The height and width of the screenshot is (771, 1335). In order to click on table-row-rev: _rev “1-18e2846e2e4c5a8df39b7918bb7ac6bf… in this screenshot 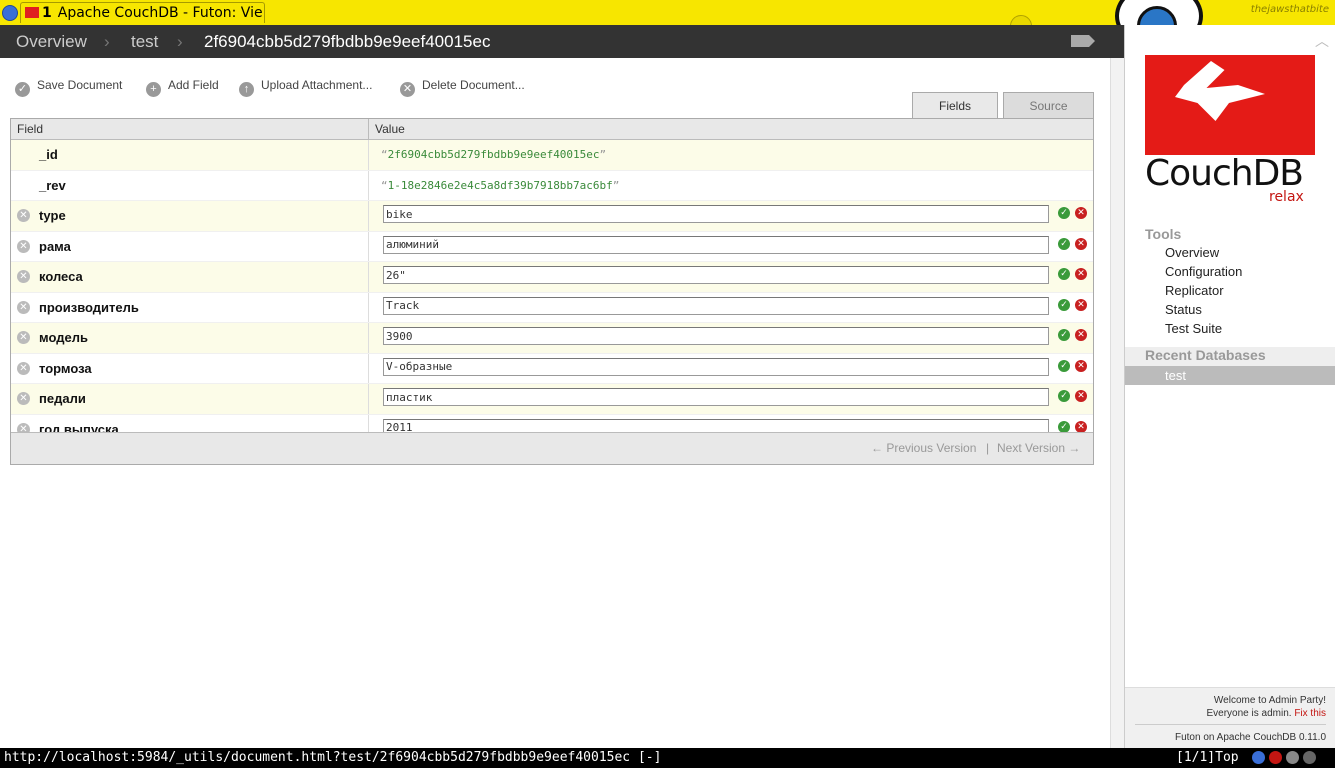, I will do `click(552, 185)`.